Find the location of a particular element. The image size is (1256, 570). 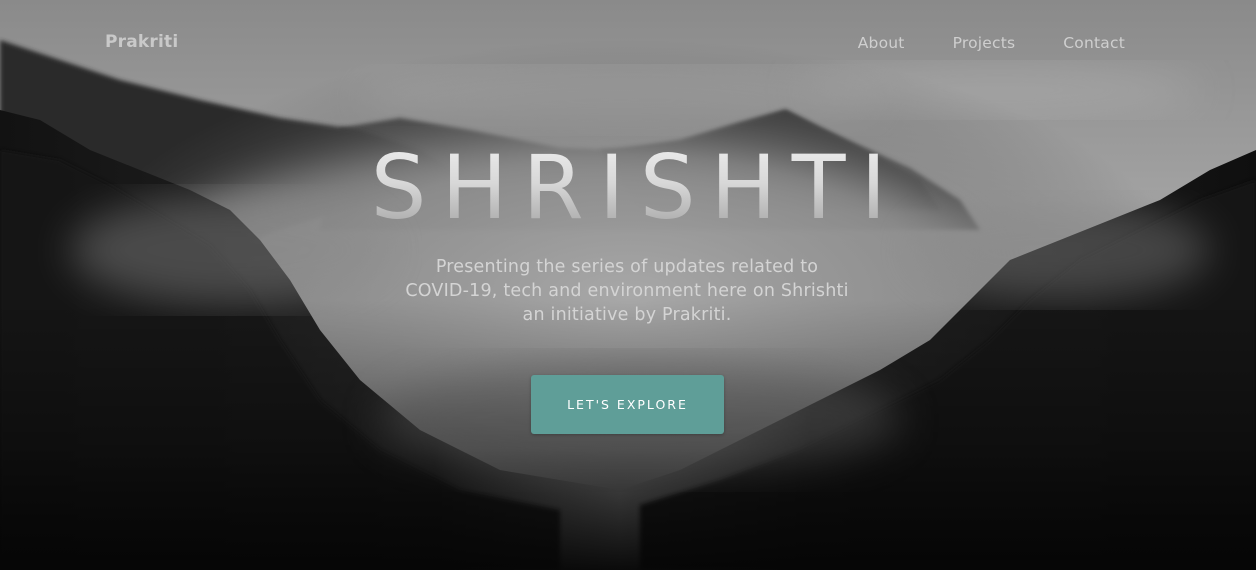

explore-button: LET'S EXPLORE is located at coordinates (627, 404).